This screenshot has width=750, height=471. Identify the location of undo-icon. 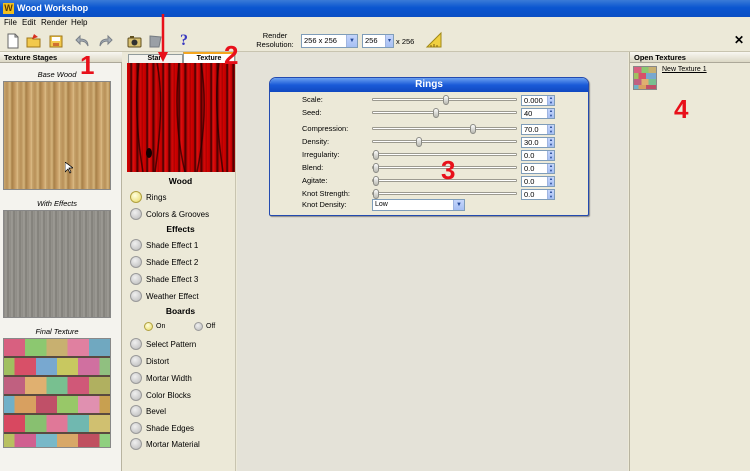
(83, 41).